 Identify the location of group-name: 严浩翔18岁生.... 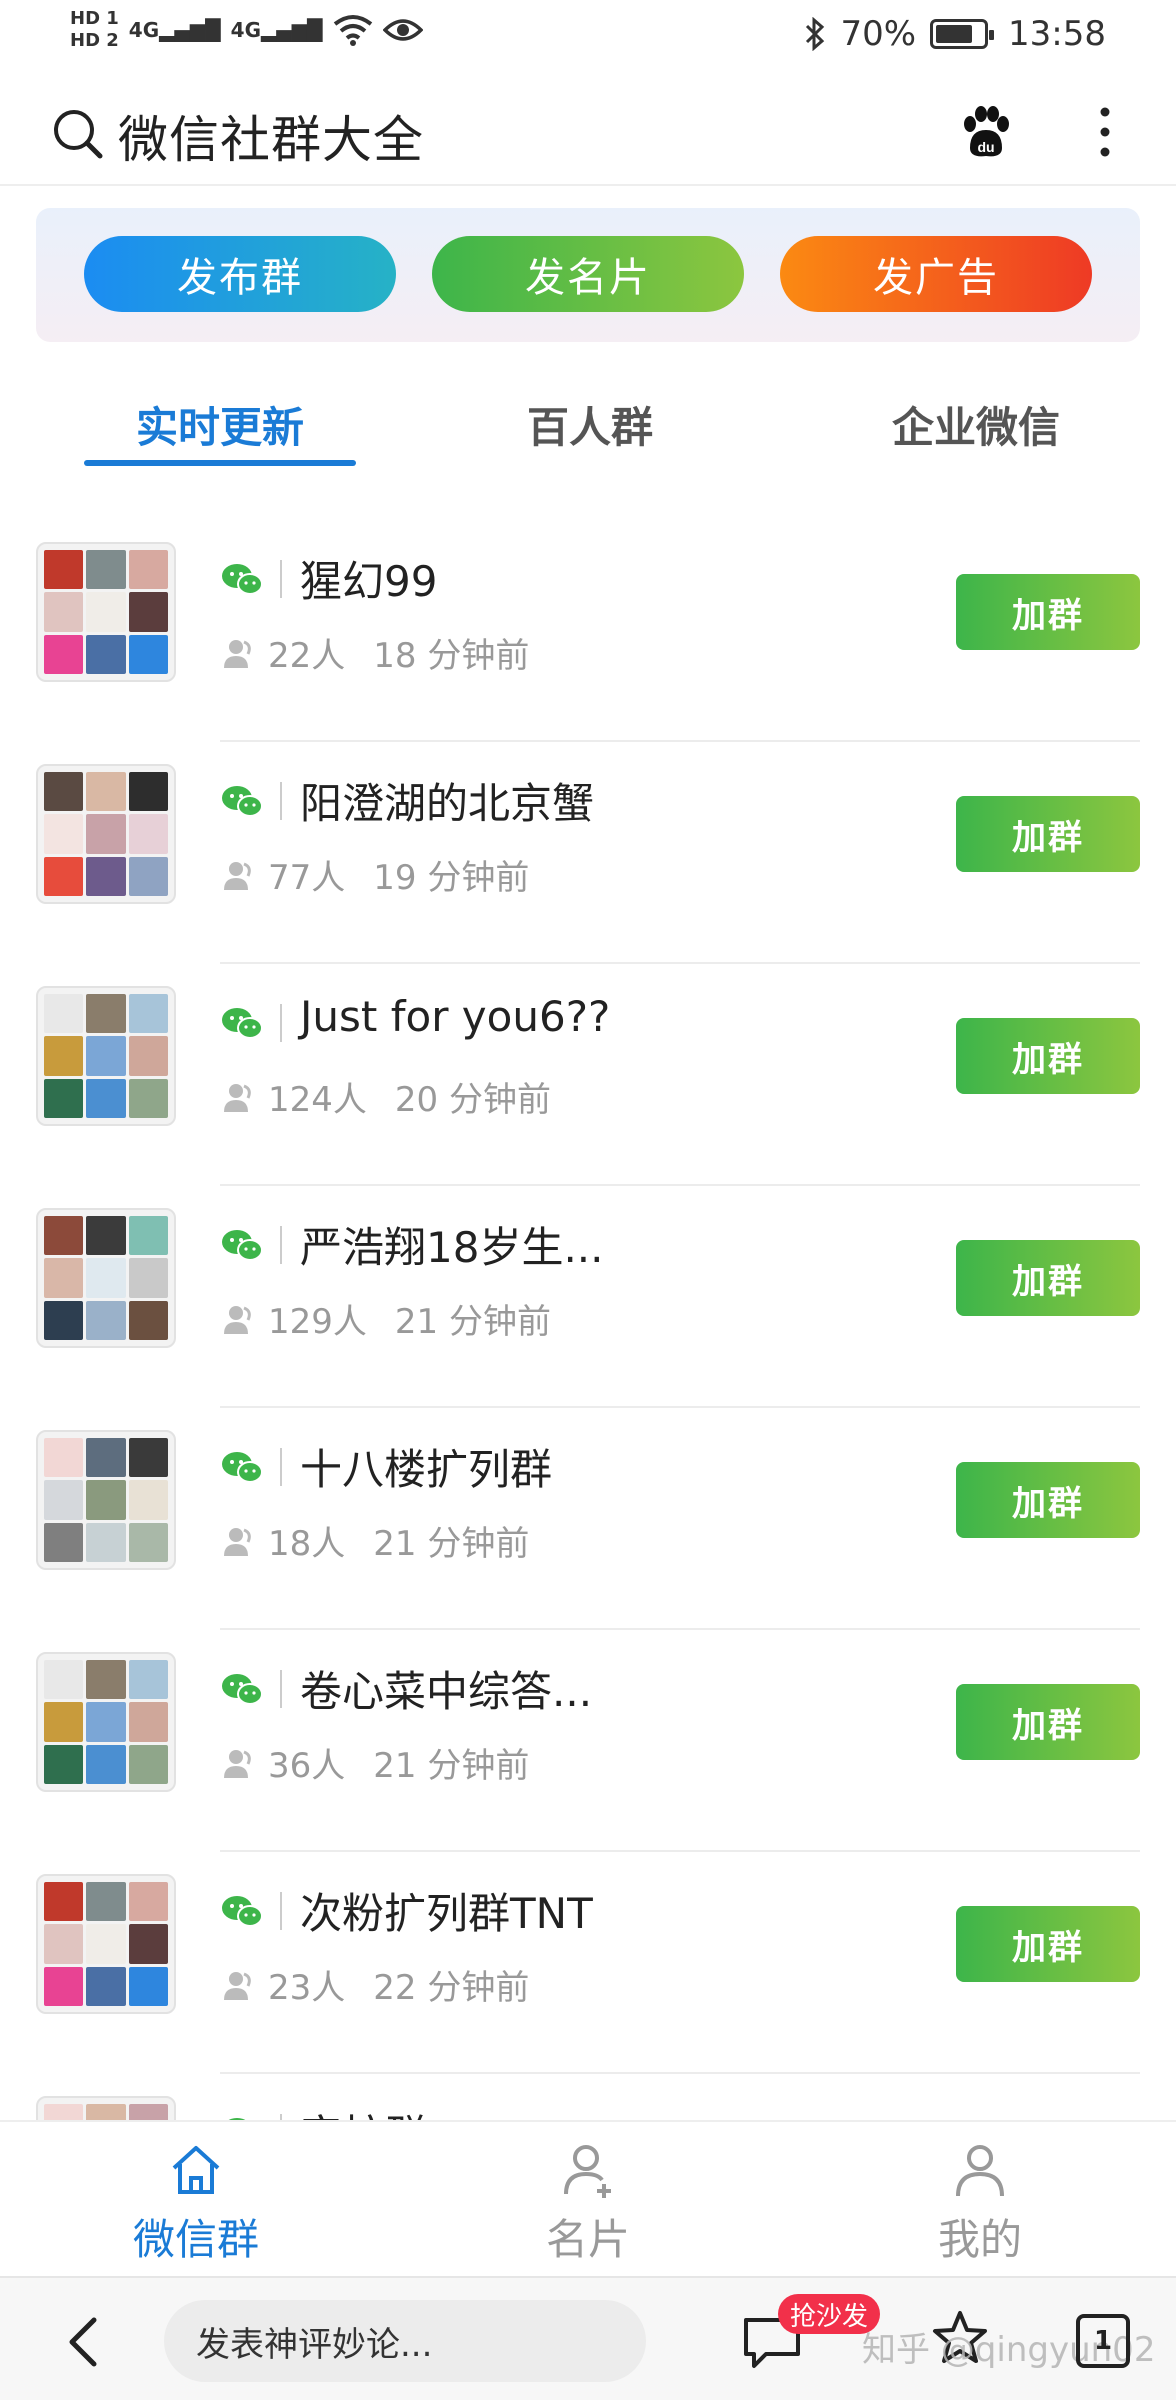
(452, 1244).